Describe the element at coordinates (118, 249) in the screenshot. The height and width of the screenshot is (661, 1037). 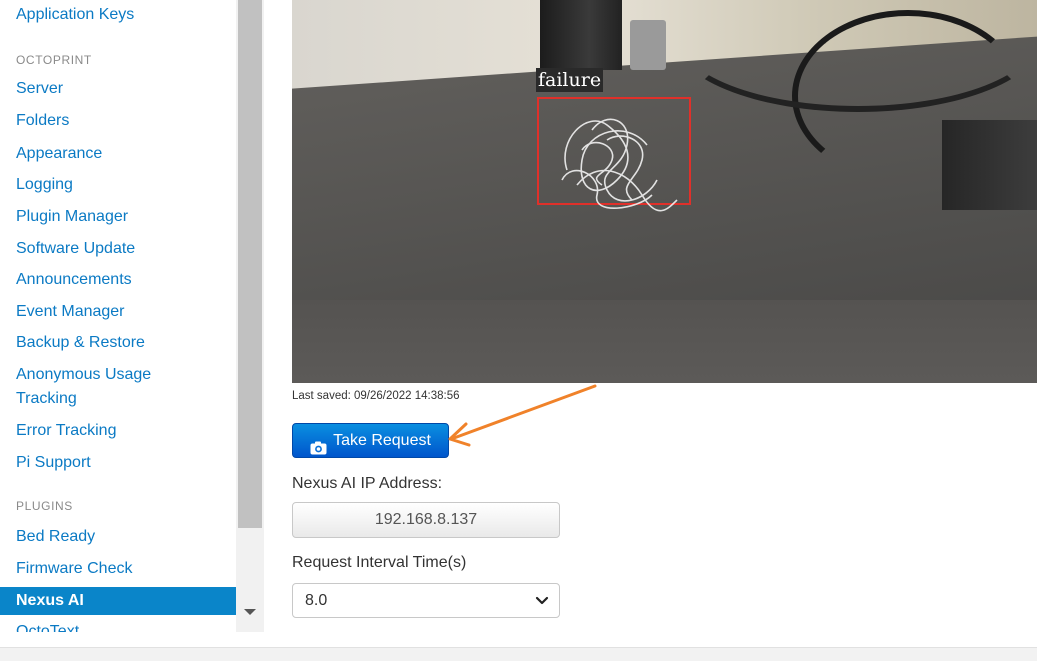
I see `sidebar-item-software-update: Software Update` at that location.